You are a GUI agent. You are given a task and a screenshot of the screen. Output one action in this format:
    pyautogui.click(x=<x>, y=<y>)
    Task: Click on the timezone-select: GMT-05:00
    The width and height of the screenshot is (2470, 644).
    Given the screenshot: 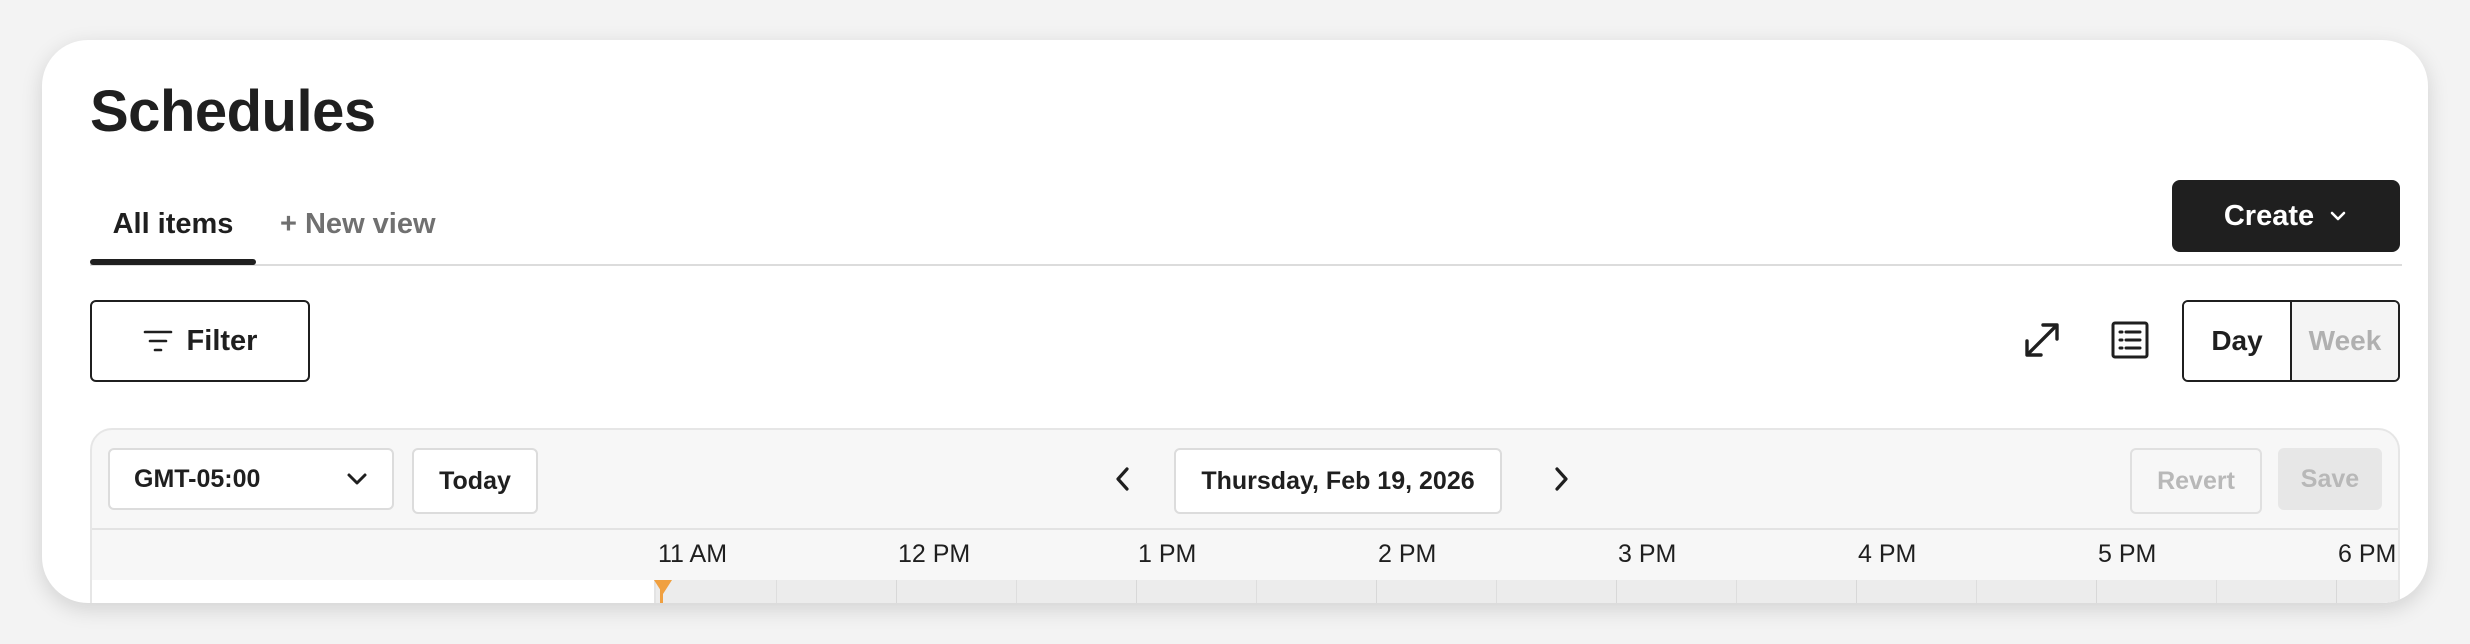 What is the action you would take?
    pyautogui.click(x=251, y=479)
    